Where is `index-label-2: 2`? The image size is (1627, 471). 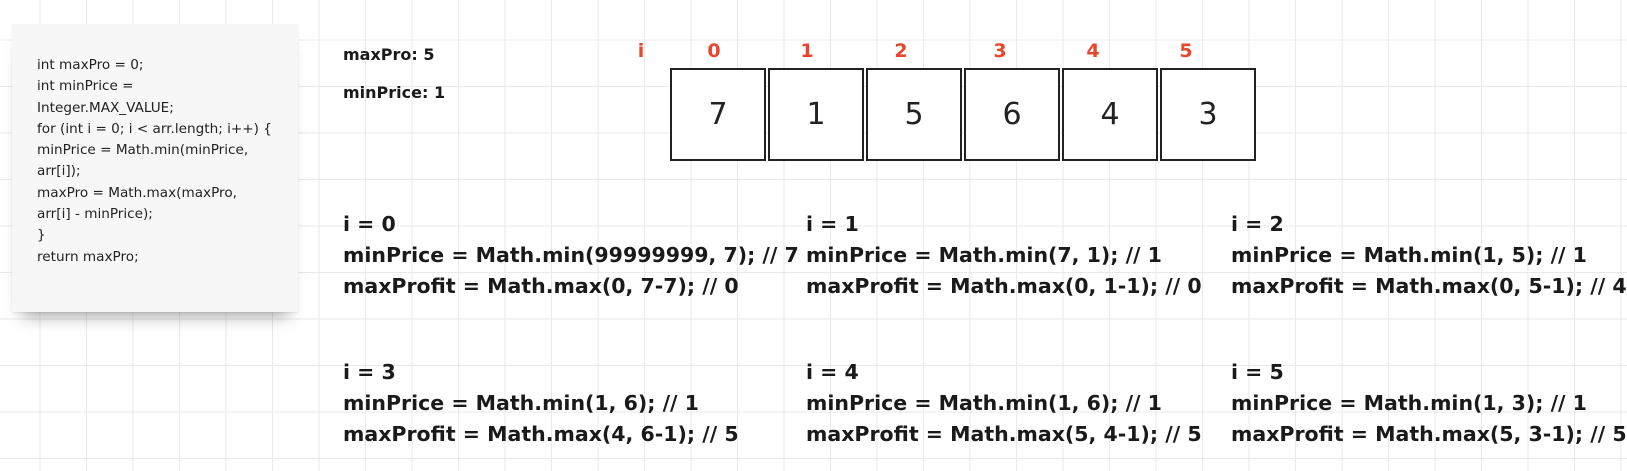 index-label-2: 2 is located at coordinates (901, 51).